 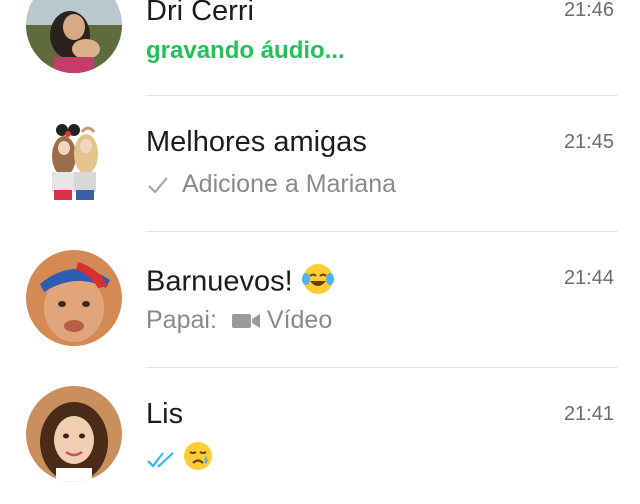 I want to click on chat-name: Dri Cerri, so click(x=200, y=13).